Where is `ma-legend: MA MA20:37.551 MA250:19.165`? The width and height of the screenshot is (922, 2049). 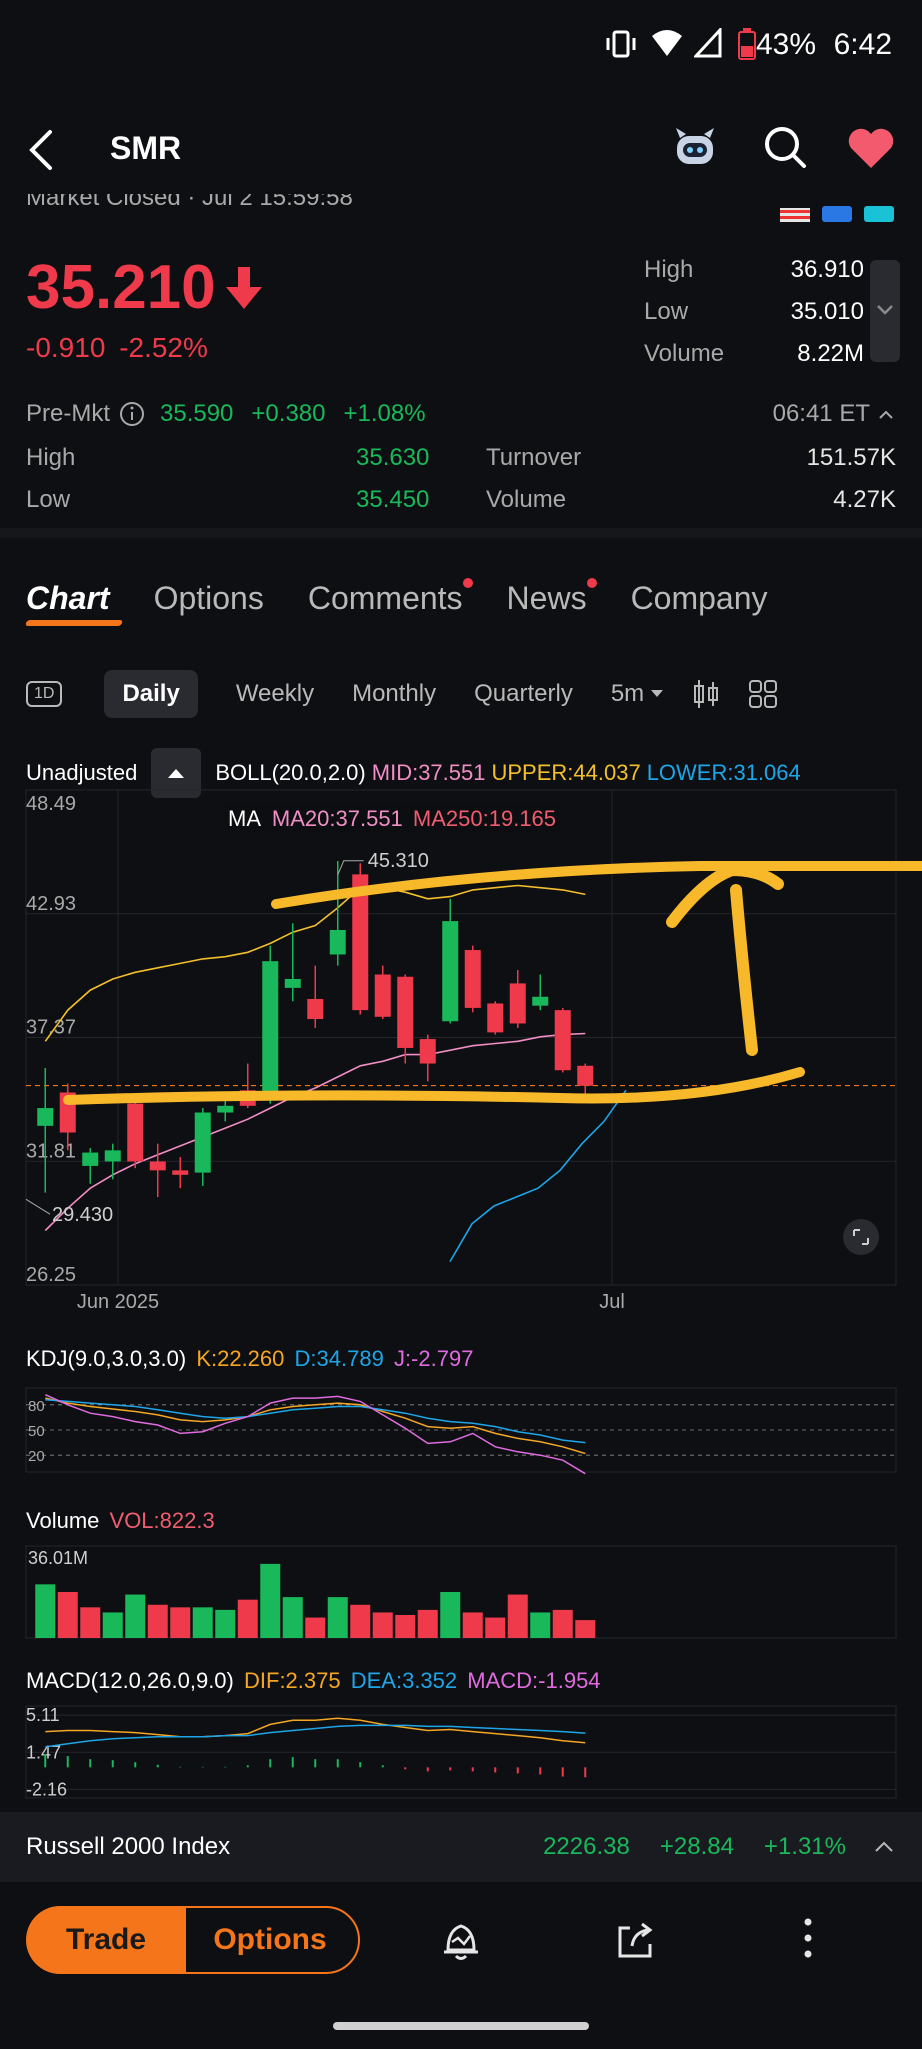 ma-legend: MA MA20:37.551 MA250:19.165 is located at coordinates (392, 819).